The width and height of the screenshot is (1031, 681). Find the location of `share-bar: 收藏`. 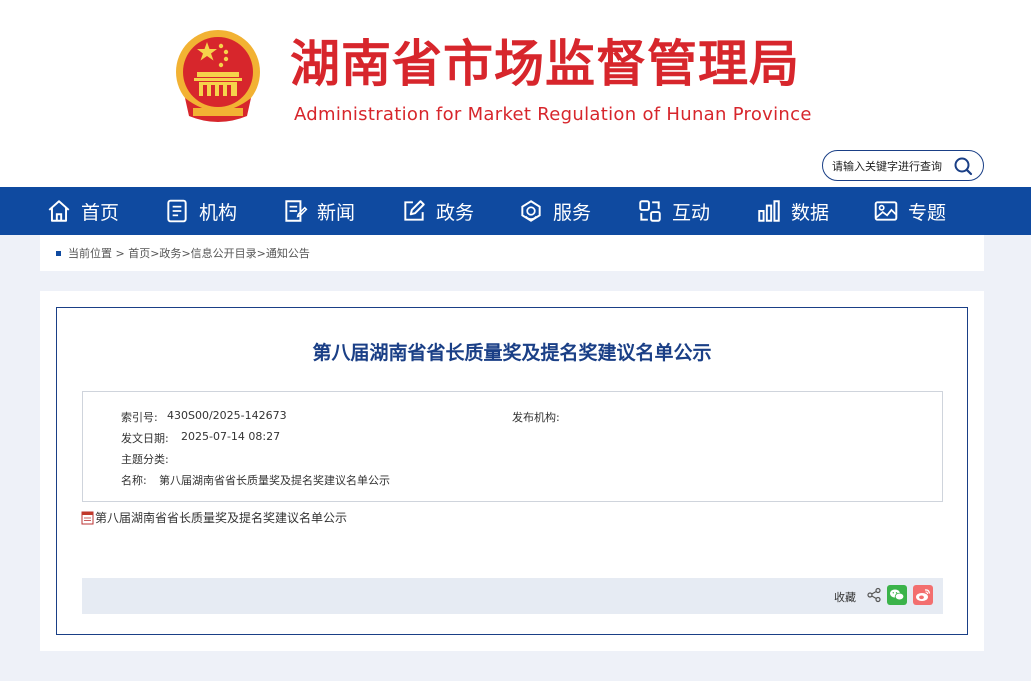

share-bar: 收藏 is located at coordinates (512, 596).